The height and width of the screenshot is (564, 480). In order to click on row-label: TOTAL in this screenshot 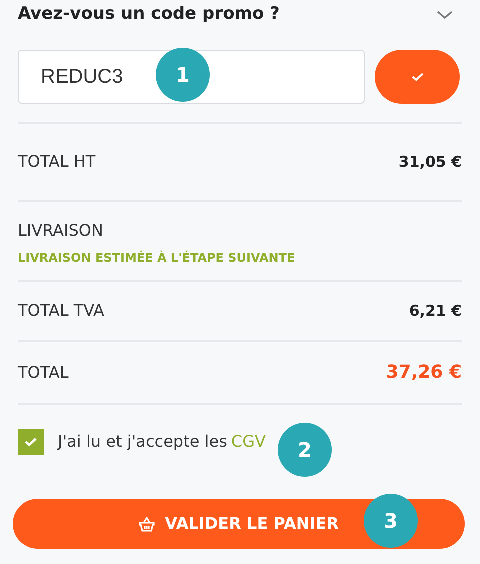, I will do `click(43, 373)`.